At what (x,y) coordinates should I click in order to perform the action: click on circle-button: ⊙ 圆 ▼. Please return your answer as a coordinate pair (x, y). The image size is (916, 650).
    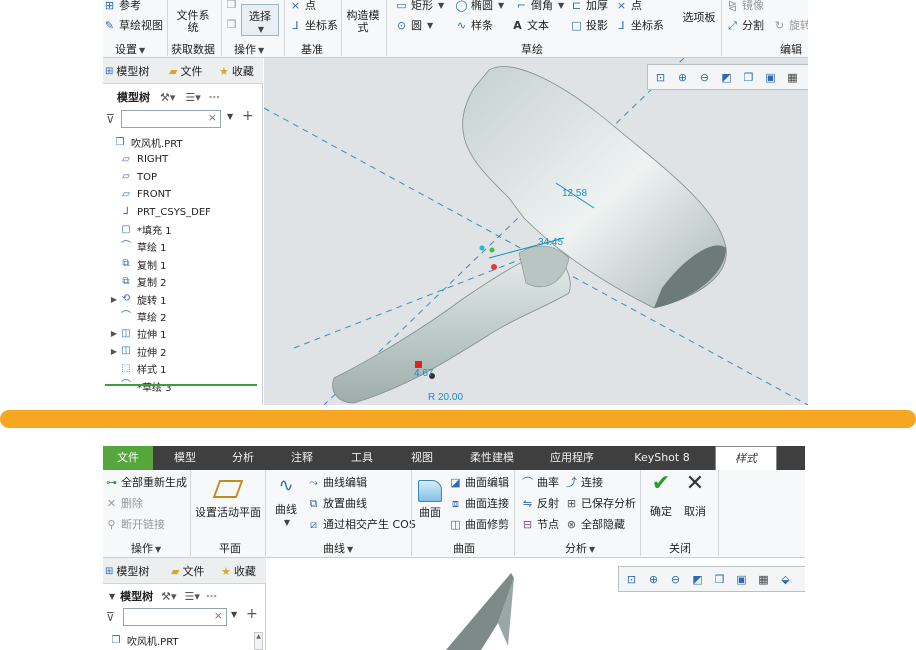
    Looking at the image, I should click on (414, 25).